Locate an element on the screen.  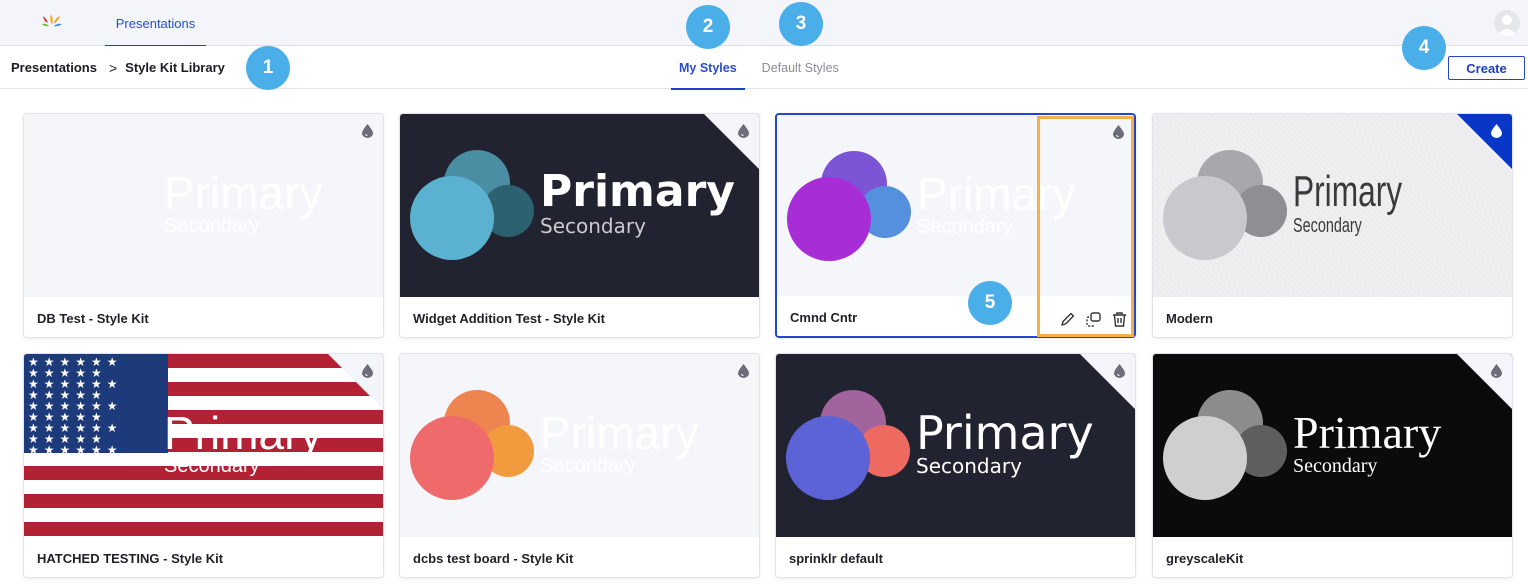
style-kit-card: Primary Secondary greyscaleKit is located at coordinates (1332, 465).